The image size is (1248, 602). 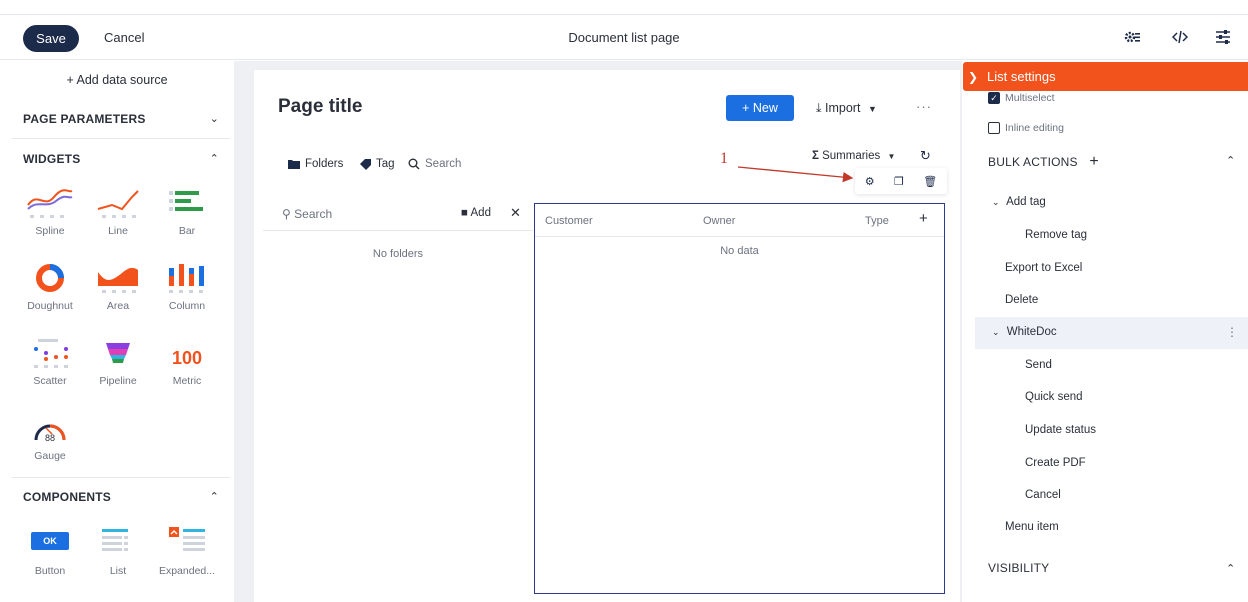 What do you see at coordinates (569, 221) in the screenshot?
I see `column-header-customer: Customer` at bounding box center [569, 221].